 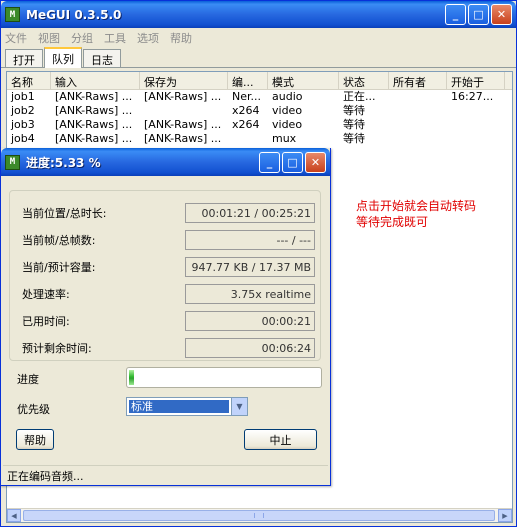 What do you see at coordinates (59, 267) in the screenshot?
I see `filesize-row: 当前/预计容量:` at bounding box center [59, 267].